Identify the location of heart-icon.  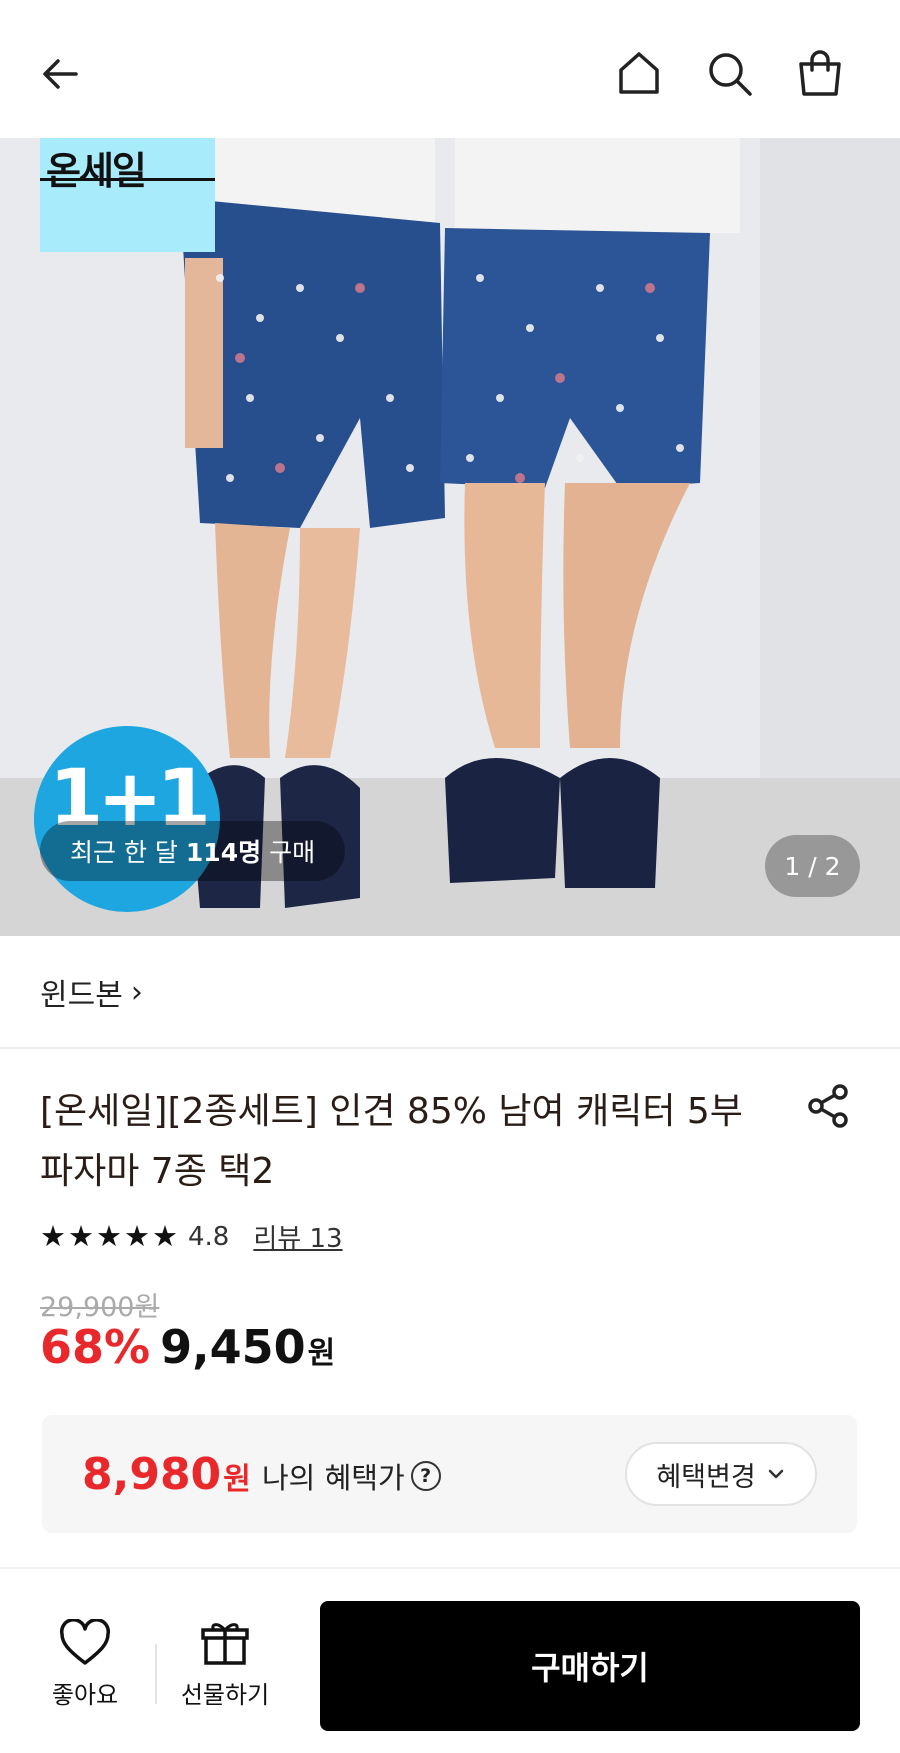
(85, 1642).